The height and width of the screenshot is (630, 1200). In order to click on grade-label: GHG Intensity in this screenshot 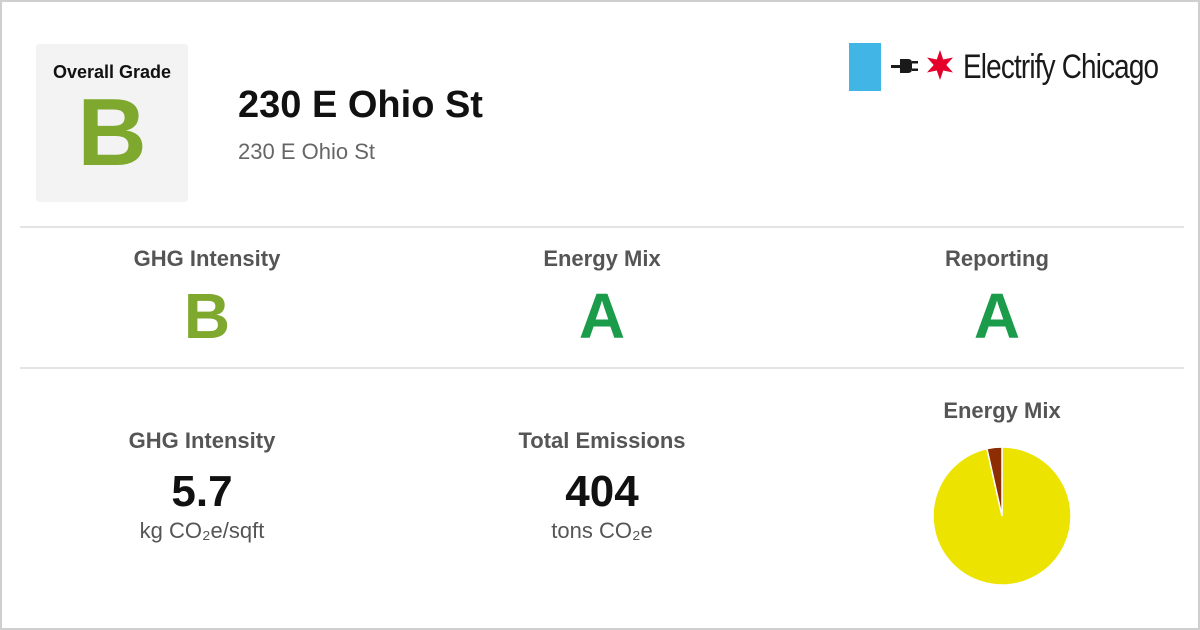, I will do `click(207, 258)`.